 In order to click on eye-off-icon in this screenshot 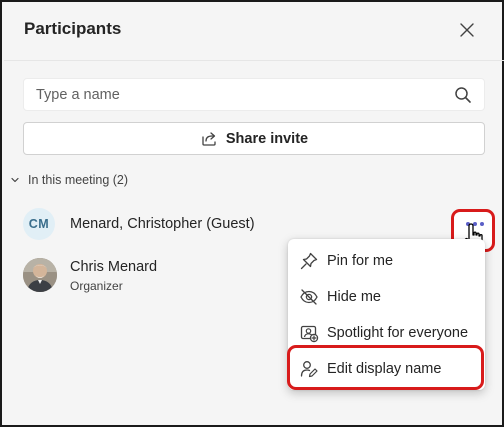, I will do `click(309, 297)`.